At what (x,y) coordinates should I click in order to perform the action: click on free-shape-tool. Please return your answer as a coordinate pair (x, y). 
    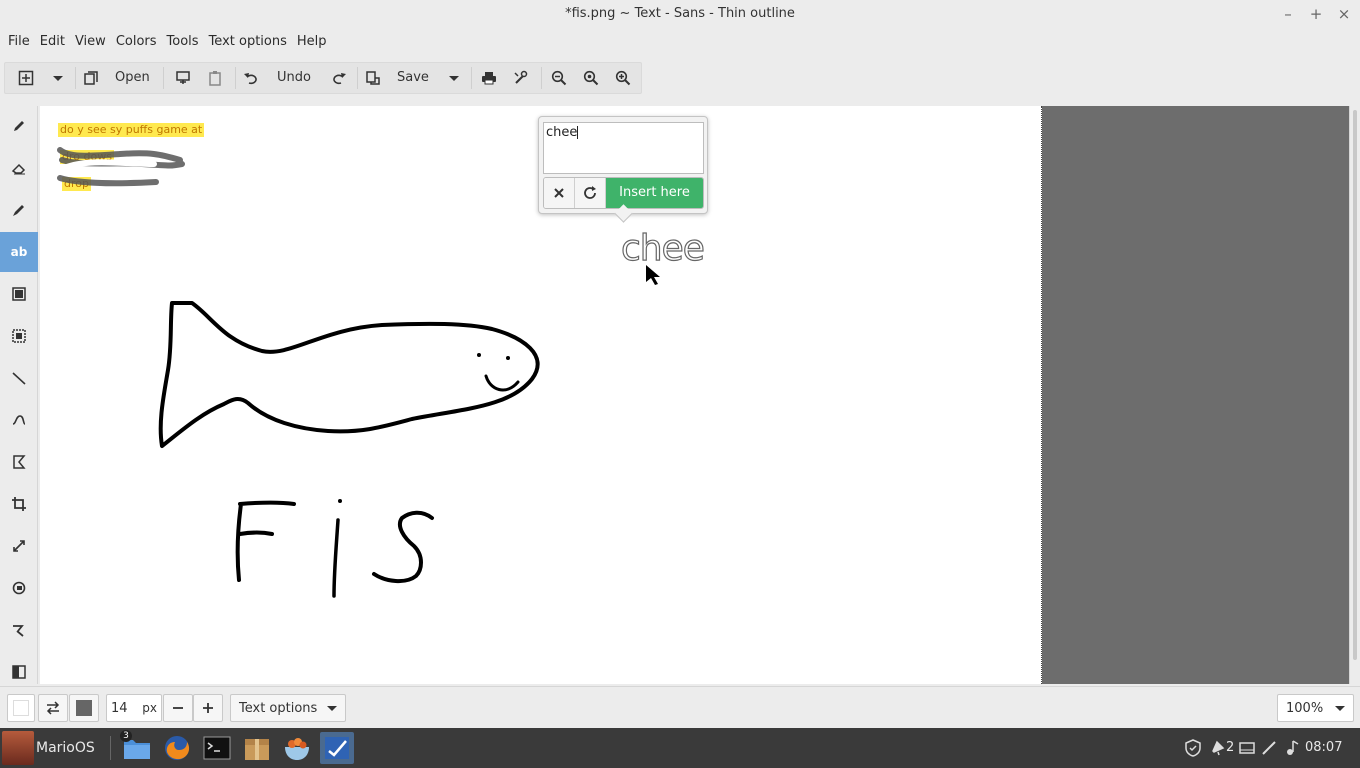
    Looking at the image, I should click on (19, 462).